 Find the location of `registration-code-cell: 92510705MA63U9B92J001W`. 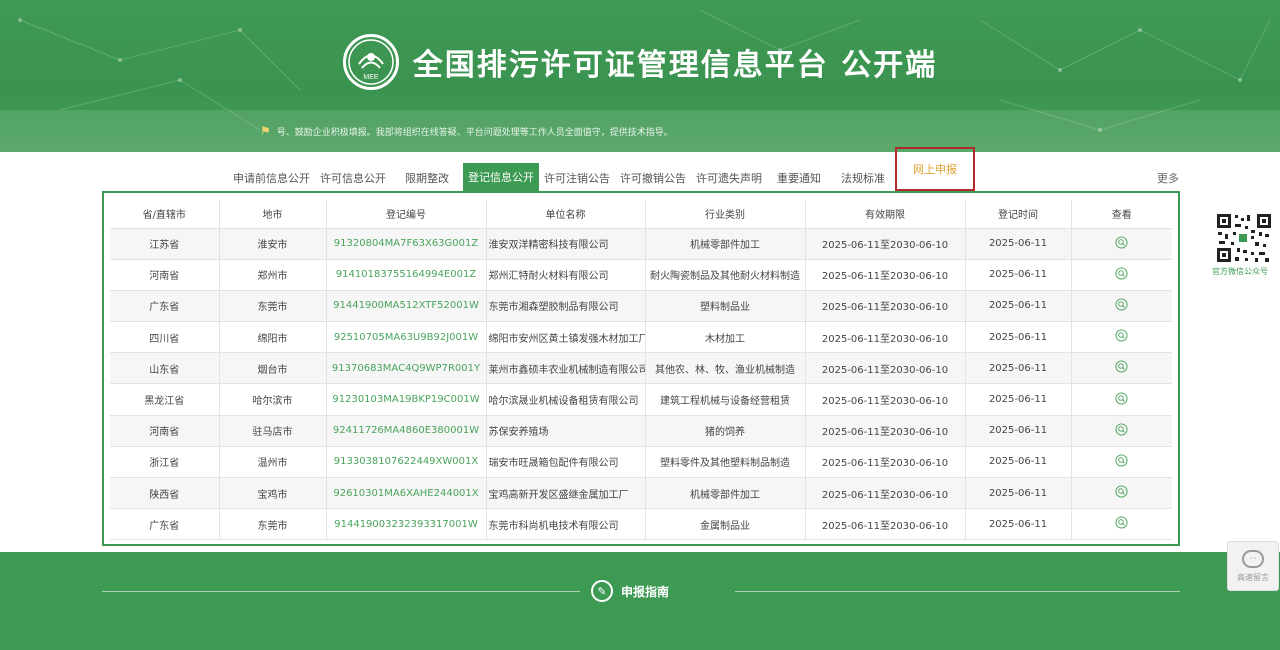

registration-code-cell: 92510705MA63U9B92J001W is located at coordinates (406, 337).